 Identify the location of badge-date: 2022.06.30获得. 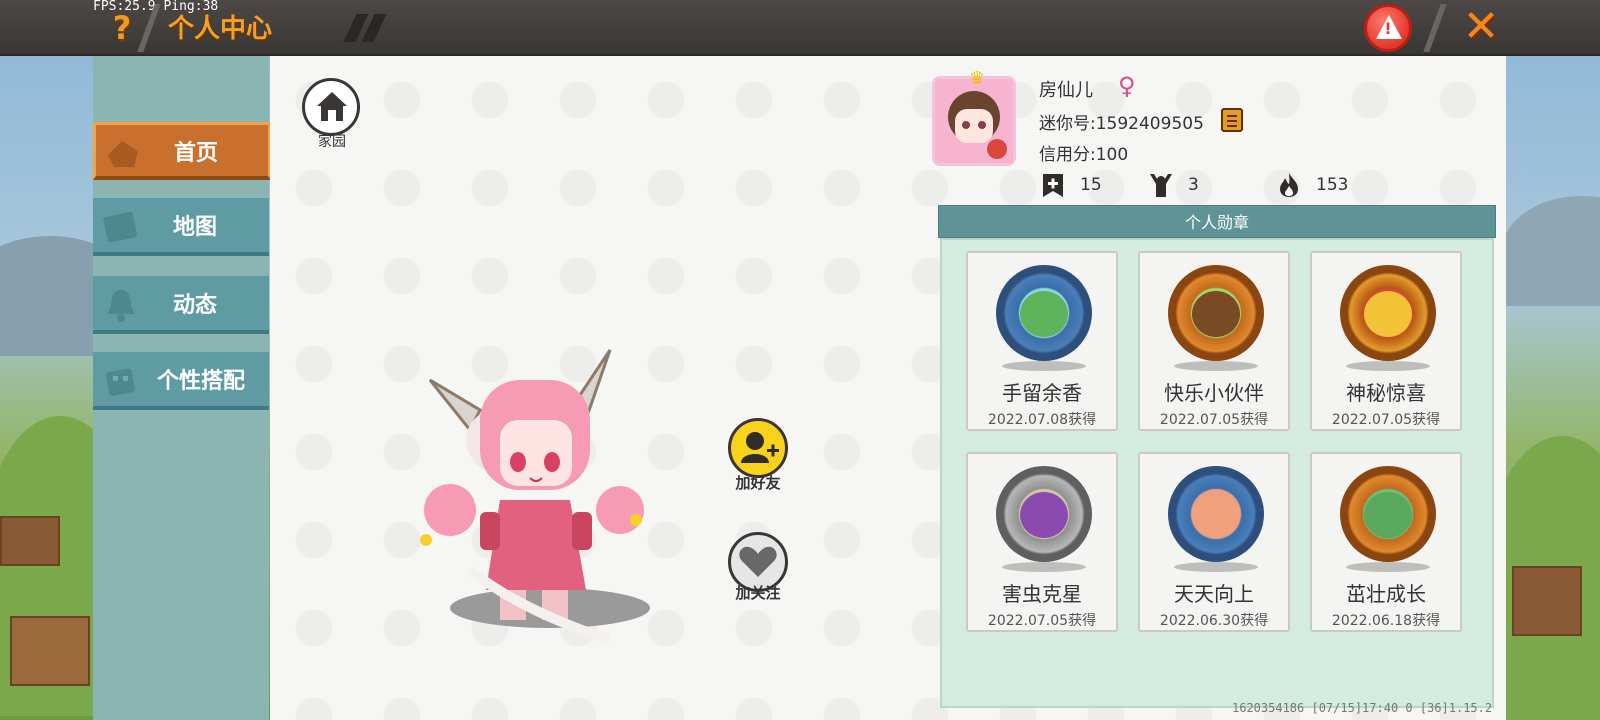
(1214, 621).